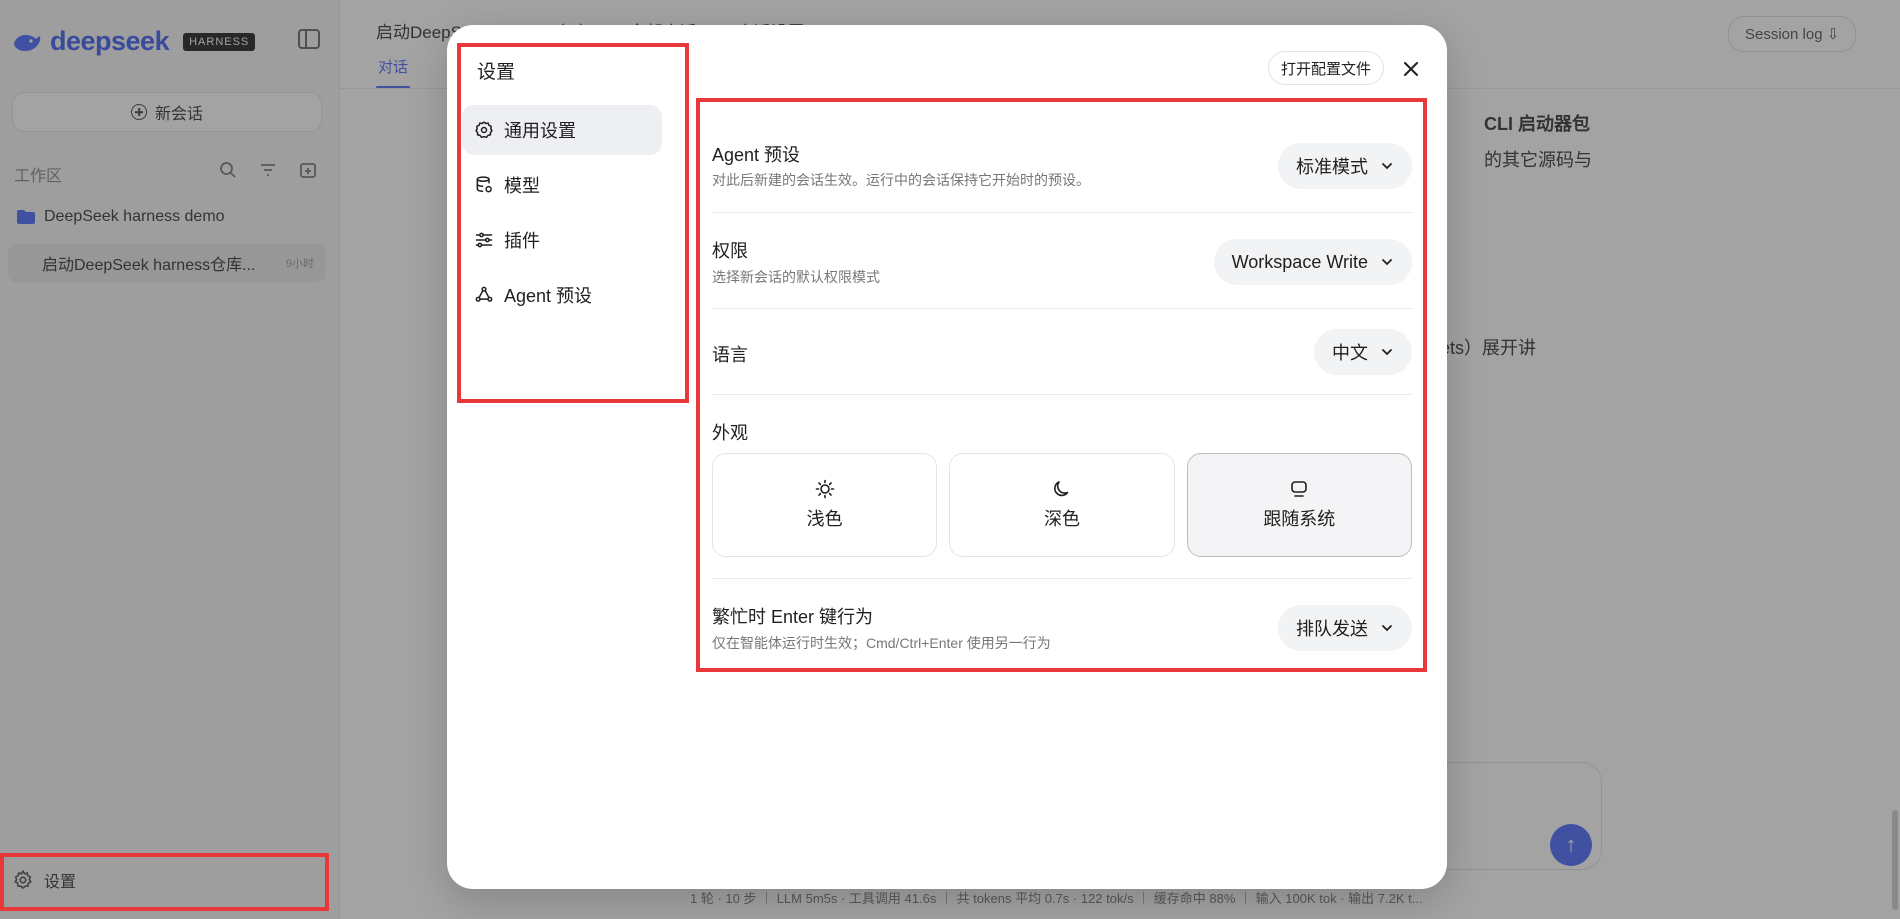 This screenshot has height=919, width=1900. I want to click on open-config-button: 打开配置文件, so click(1326, 68).